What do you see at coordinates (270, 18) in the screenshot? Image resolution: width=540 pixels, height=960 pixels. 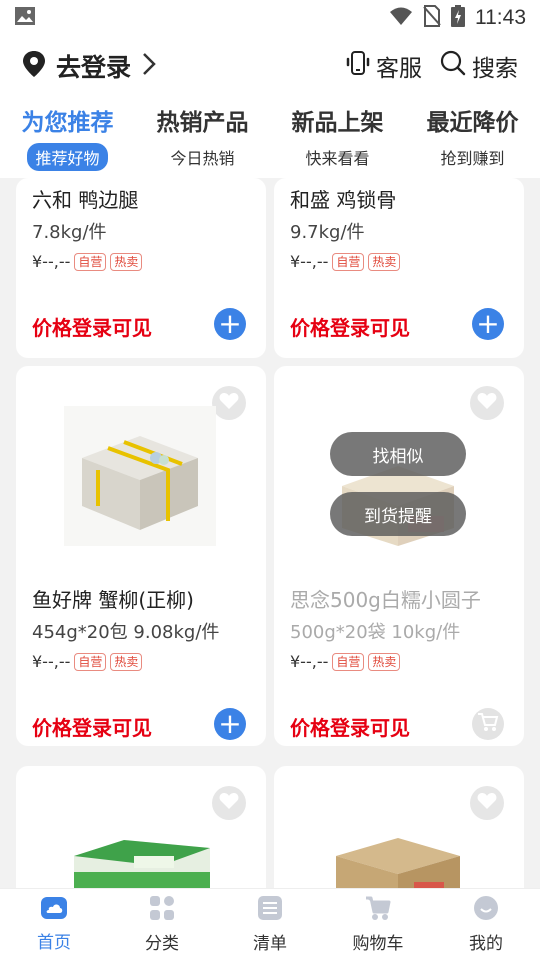 I see `status-bar: 11:43` at bounding box center [270, 18].